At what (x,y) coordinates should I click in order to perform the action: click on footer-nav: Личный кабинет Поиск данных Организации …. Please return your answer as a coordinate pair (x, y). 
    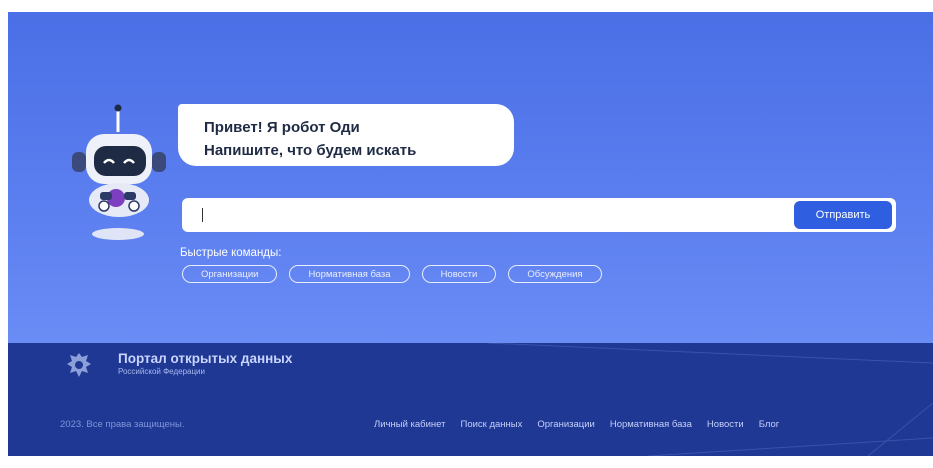
    Looking at the image, I should click on (576, 424).